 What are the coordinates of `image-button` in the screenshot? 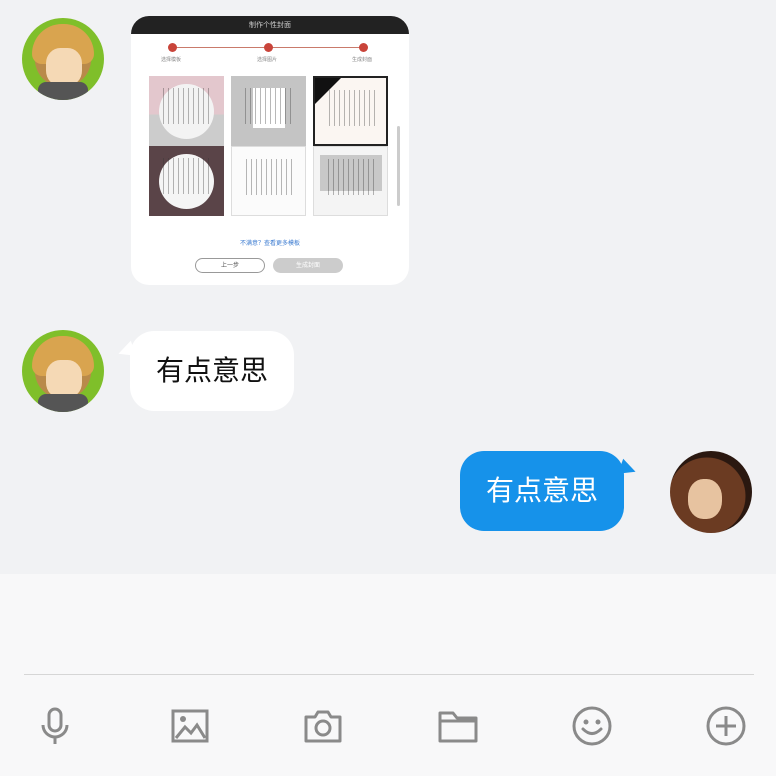 It's located at (190, 726).